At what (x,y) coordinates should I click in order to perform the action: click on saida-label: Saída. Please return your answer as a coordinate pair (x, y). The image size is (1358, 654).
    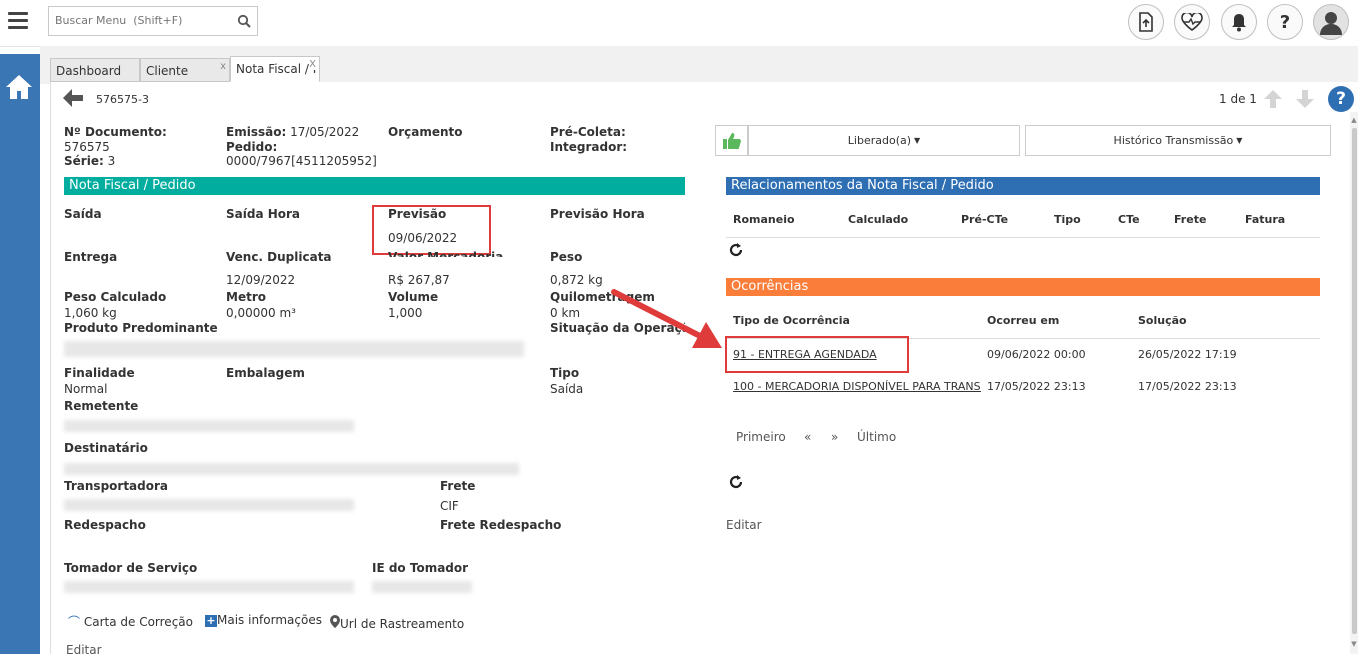
    Looking at the image, I should click on (83, 214).